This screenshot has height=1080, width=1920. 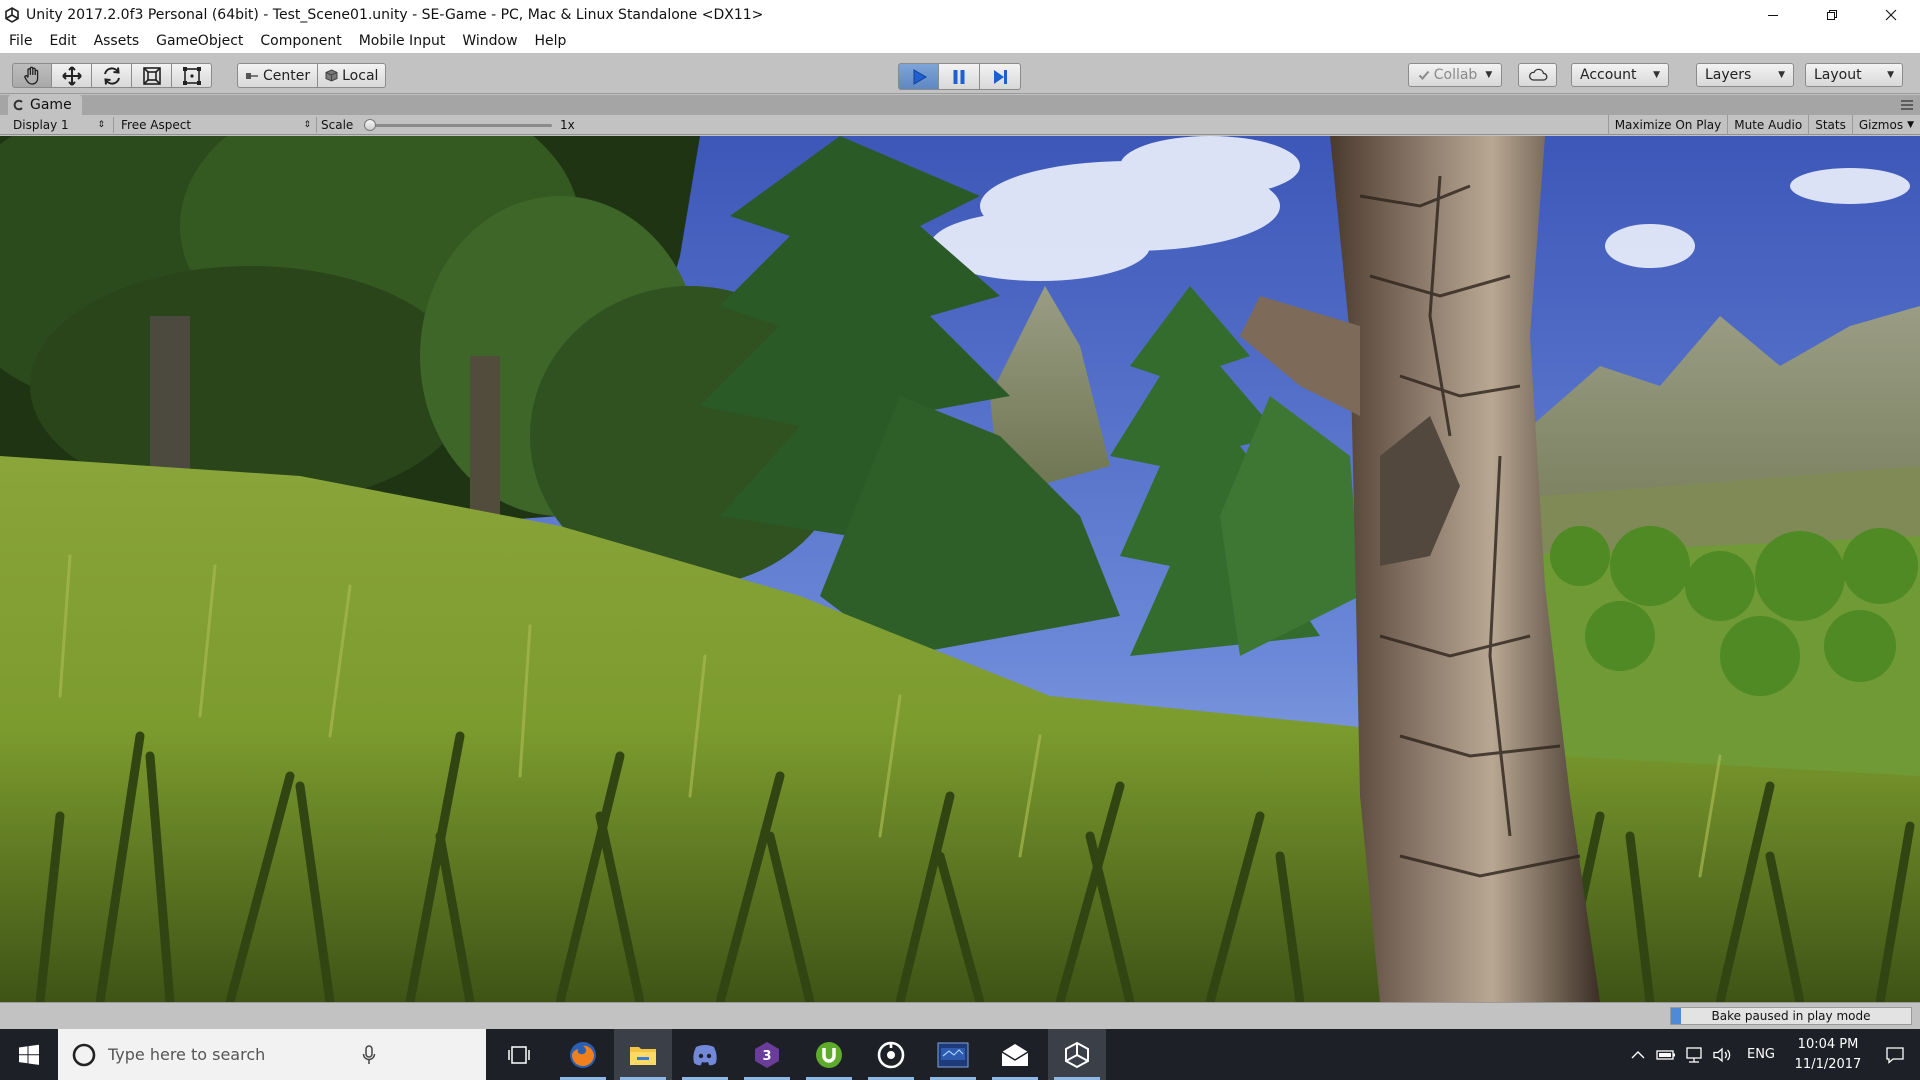 What do you see at coordinates (918, 76) in the screenshot?
I see `play-button` at bounding box center [918, 76].